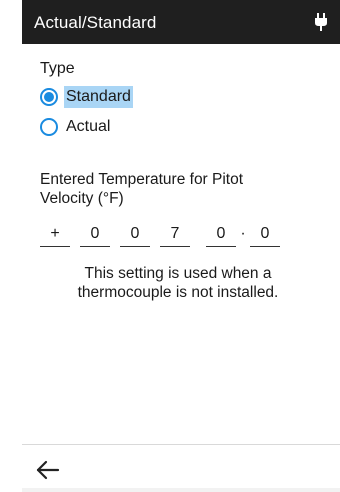 The width and height of the screenshot is (340, 492). Describe the element at coordinates (47, 470) in the screenshot. I see `arrow-left-icon` at that location.